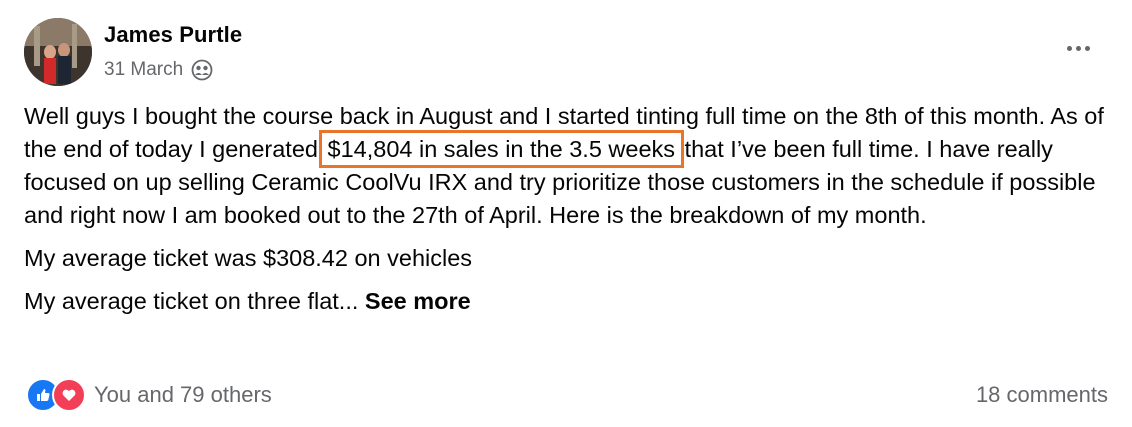  What do you see at coordinates (501, 149) in the screenshot?
I see `highlighted-sales-text: $14,804 in sales in the 3.5 weeks` at bounding box center [501, 149].